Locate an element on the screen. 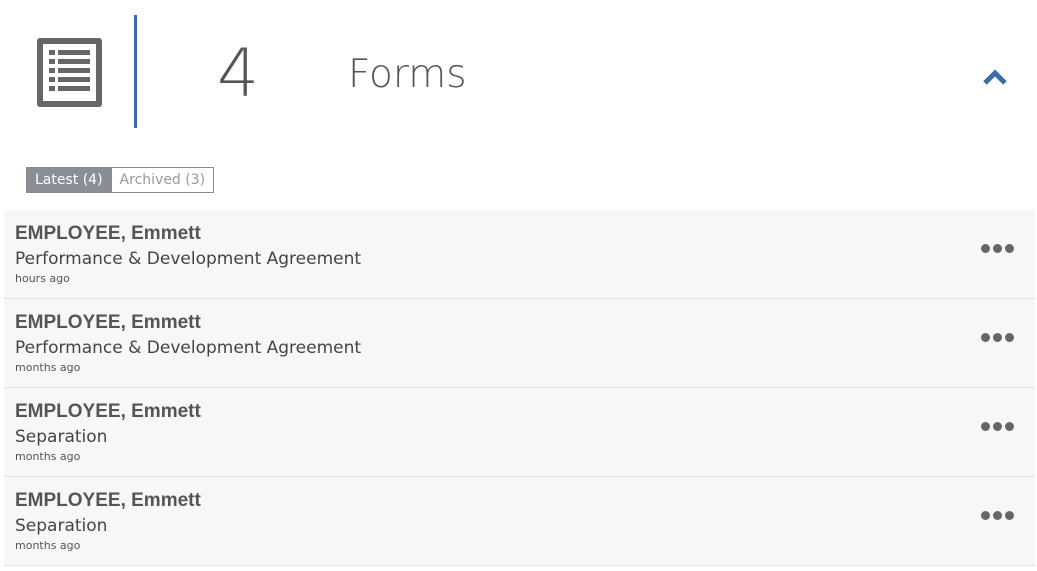 This screenshot has width=1037, height=571. forms-count: 4 is located at coordinates (238, 73).